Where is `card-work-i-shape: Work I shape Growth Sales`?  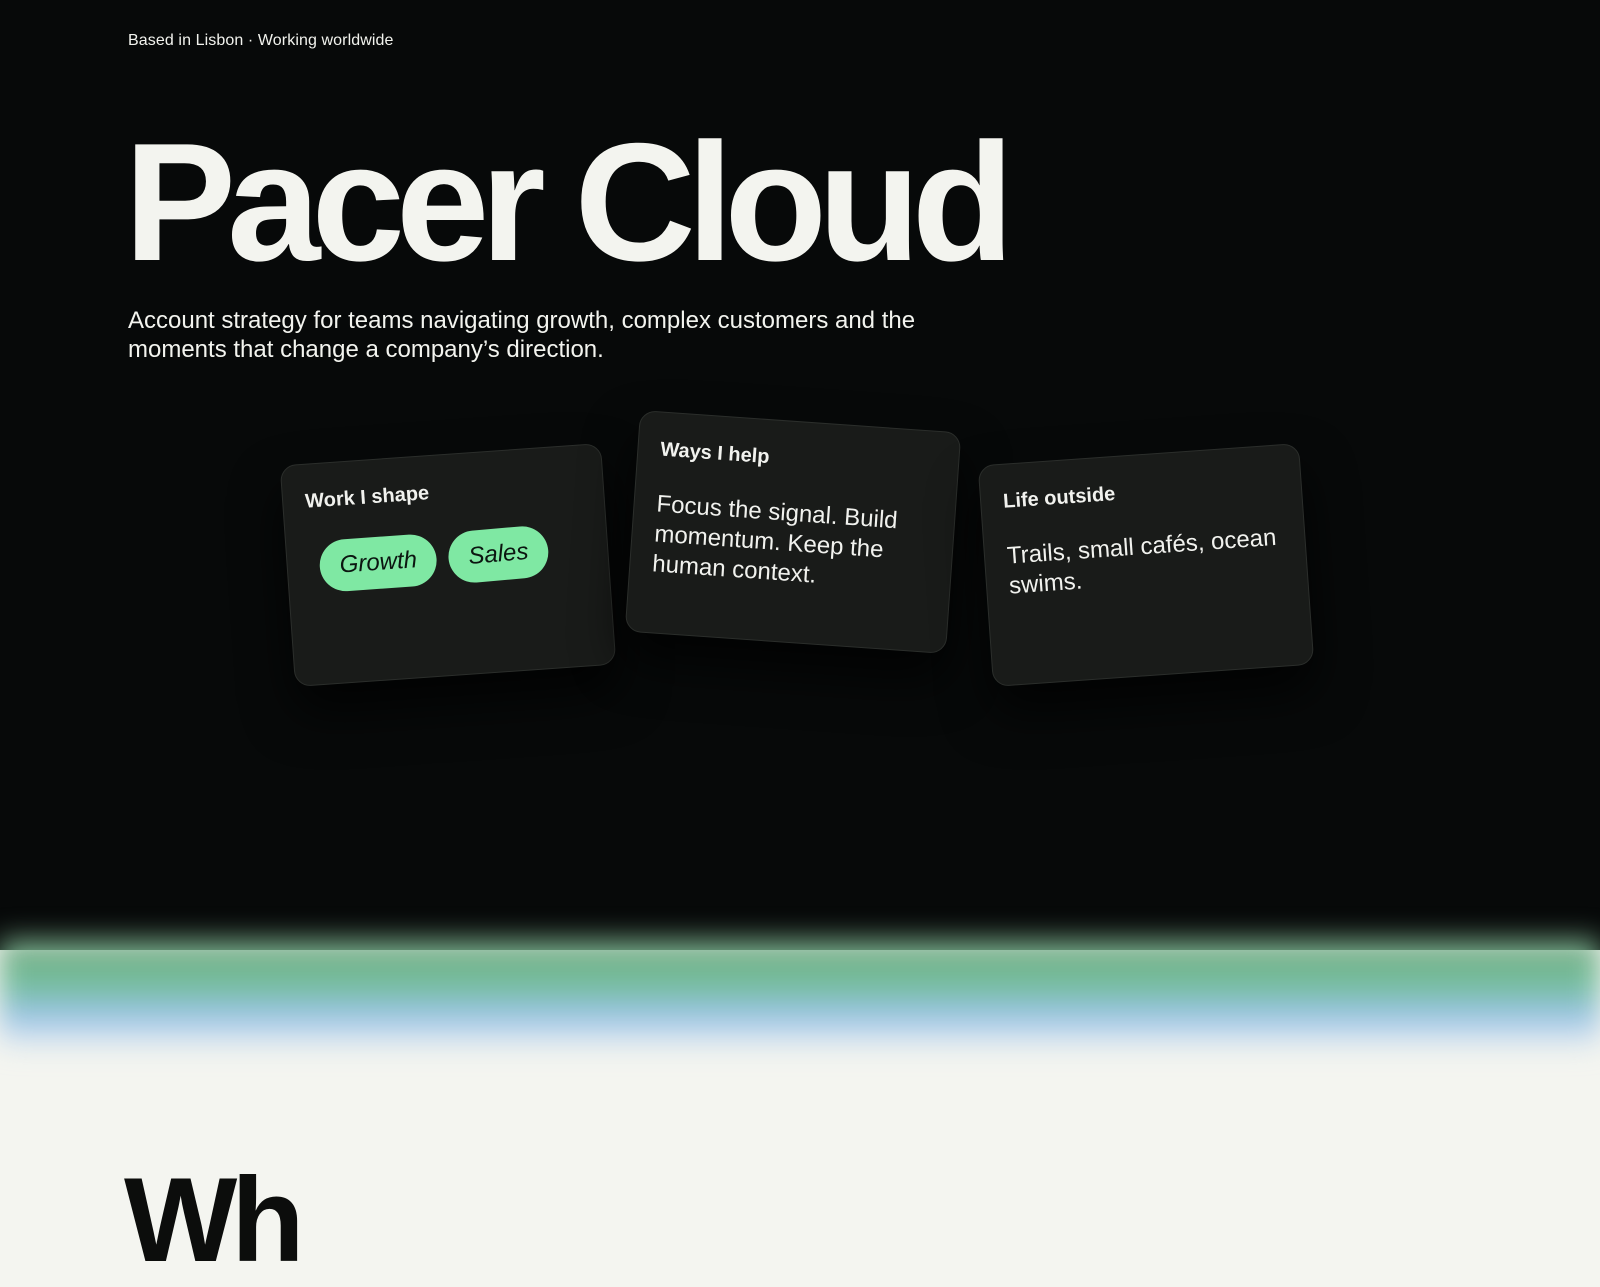
card-work-i-shape: Work I shape Growth Sales is located at coordinates (448, 565).